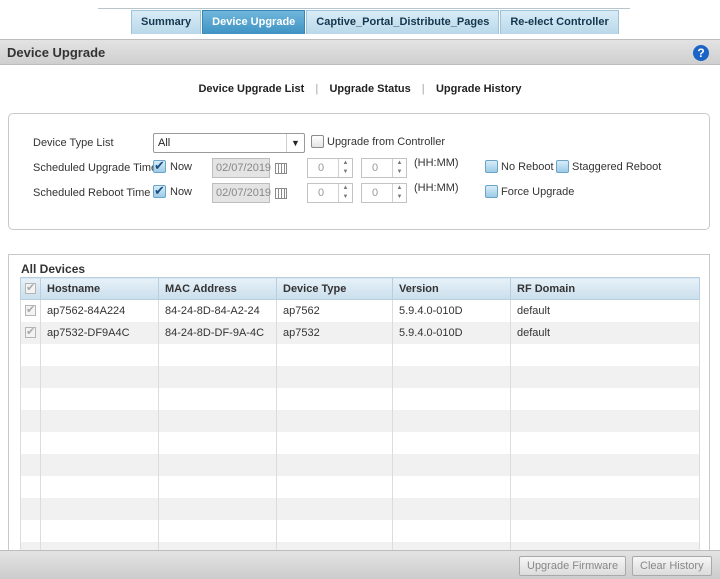 The width and height of the screenshot is (720, 579). What do you see at coordinates (334, 288) in the screenshot?
I see `column-header-device-type: Device Type` at bounding box center [334, 288].